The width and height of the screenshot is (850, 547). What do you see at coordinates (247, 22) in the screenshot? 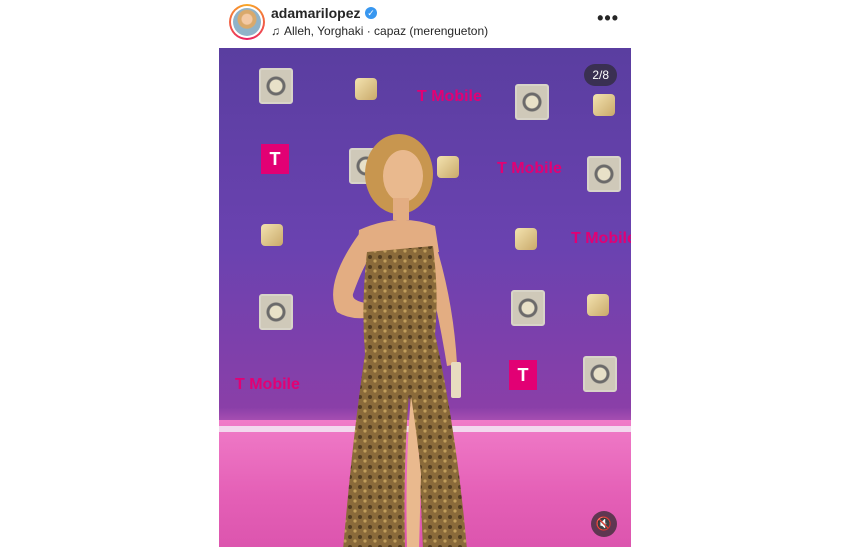
I see `avatar` at bounding box center [247, 22].